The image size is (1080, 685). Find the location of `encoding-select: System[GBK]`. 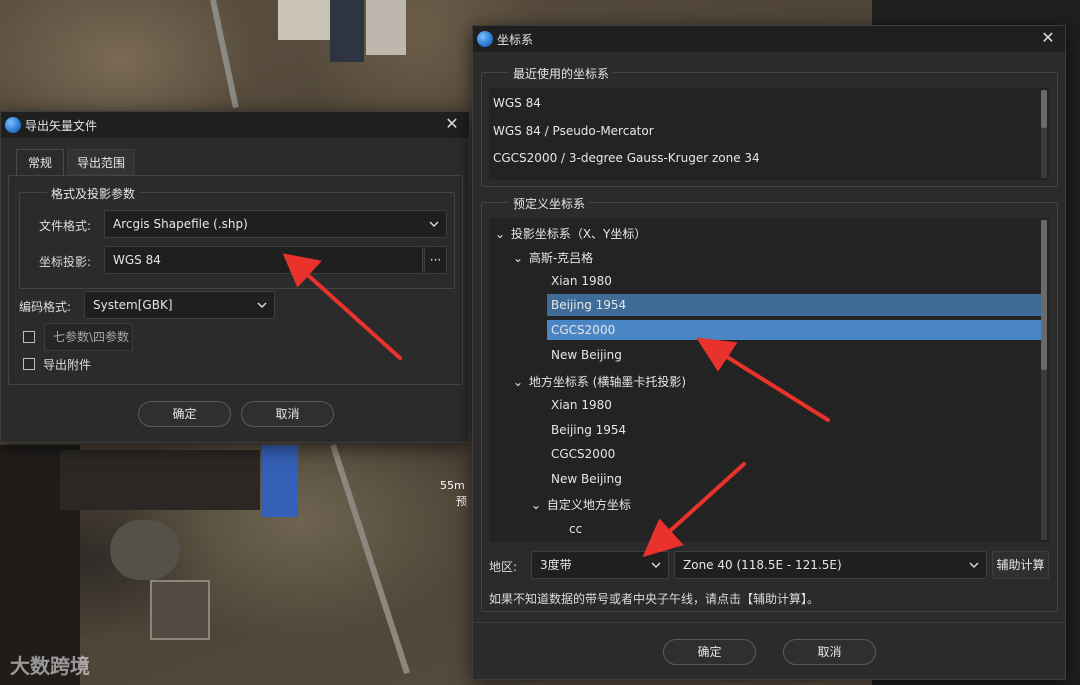

encoding-select: System[GBK] is located at coordinates (179, 305).